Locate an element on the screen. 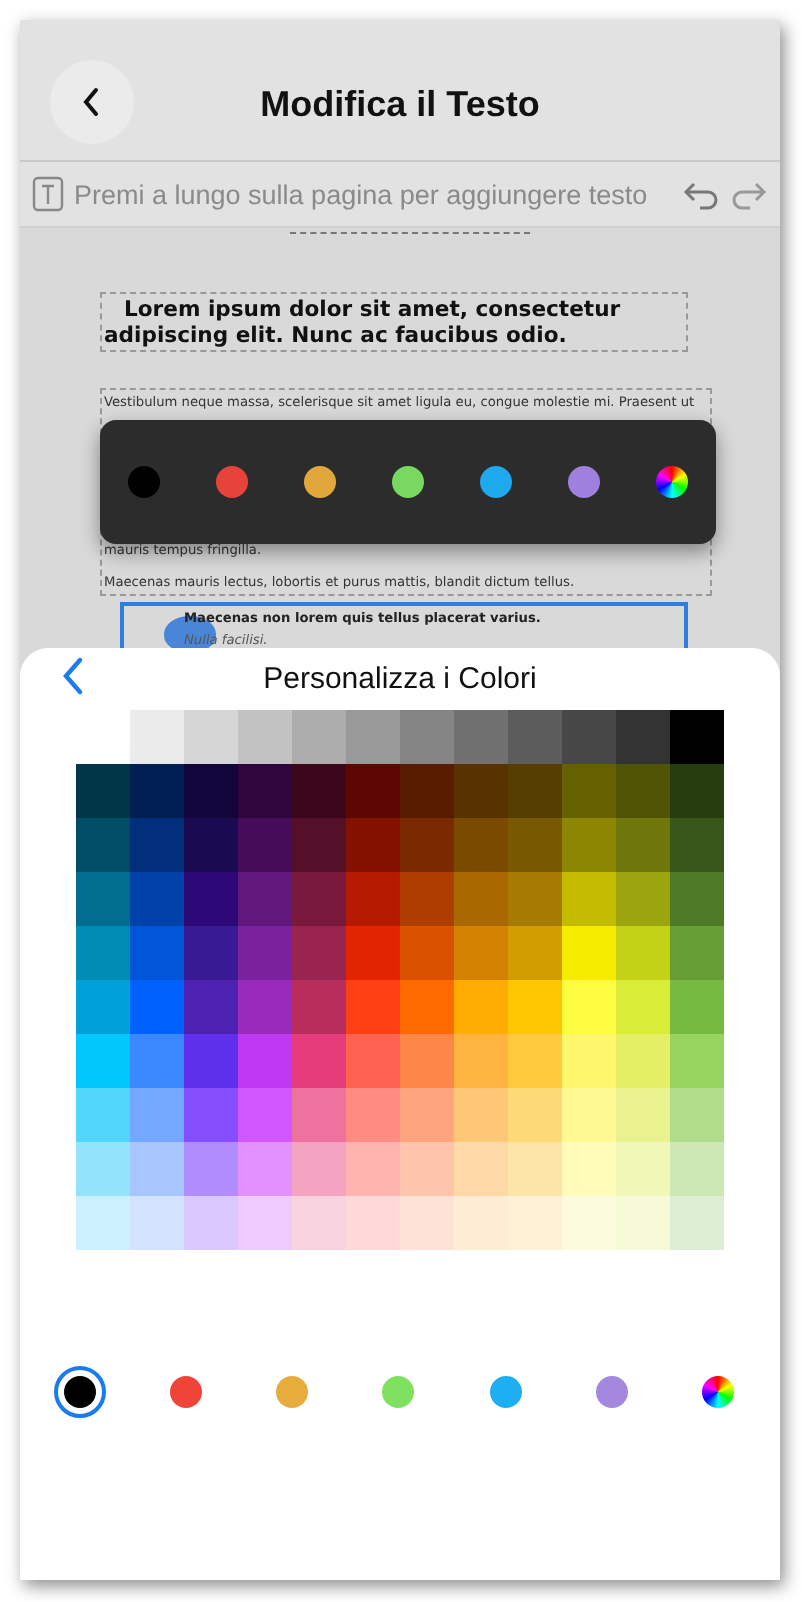  redo-icon is located at coordinates (748, 194).